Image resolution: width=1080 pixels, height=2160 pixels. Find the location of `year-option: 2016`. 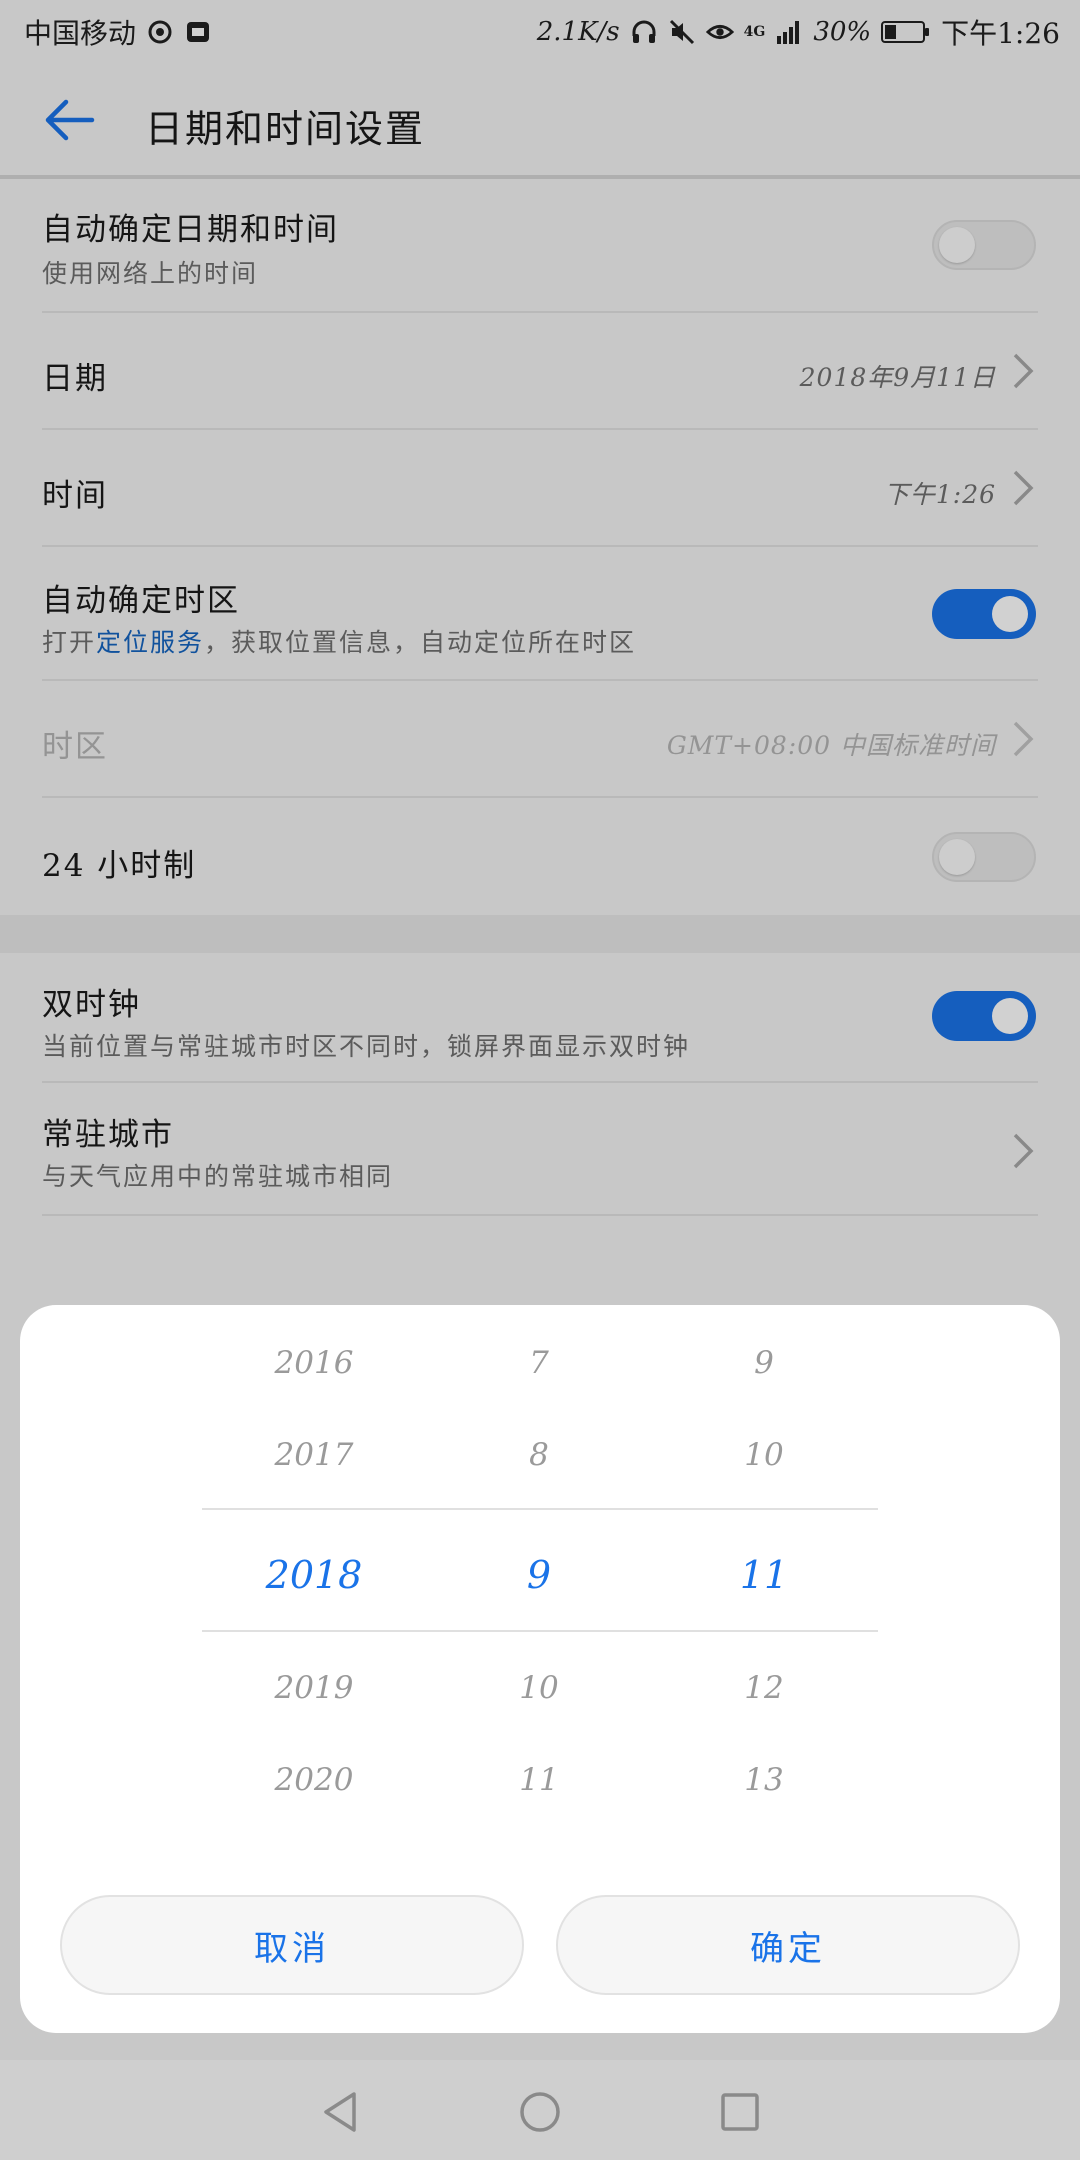

year-option: 2016 is located at coordinates (314, 1363).